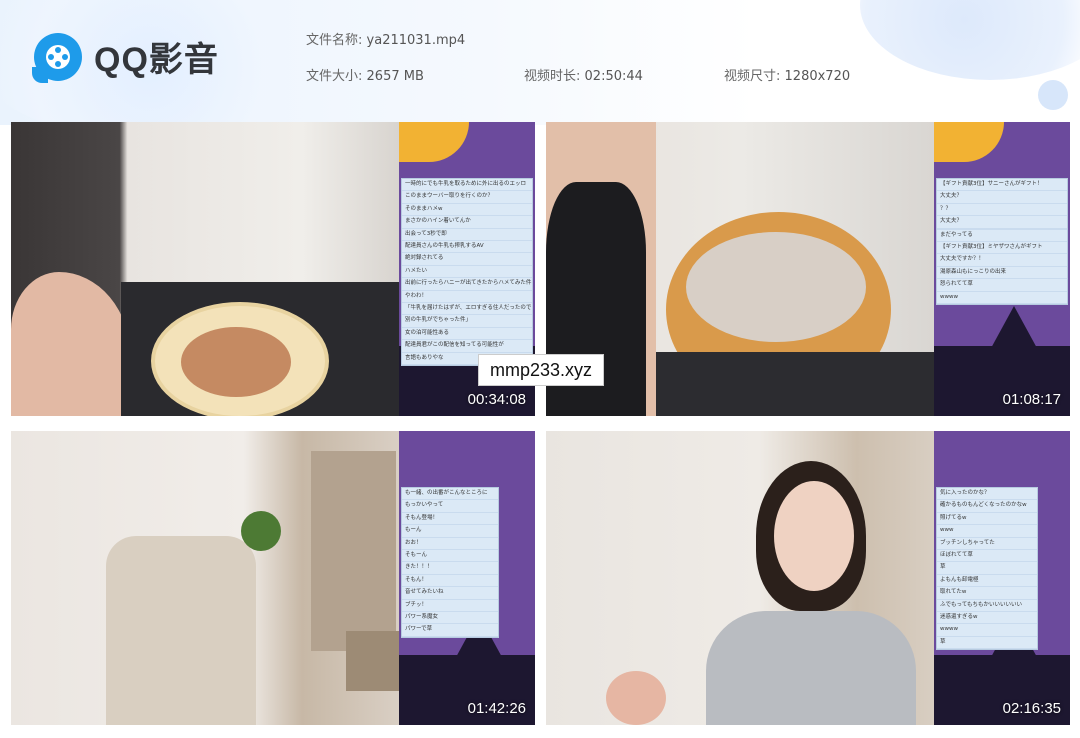 The width and height of the screenshot is (1080, 738). Describe the element at coordinates (467, 284) in the screenshot. I see `chat-message: 出前に行ったらハニーが出てきたからハメてみた件` at that location.